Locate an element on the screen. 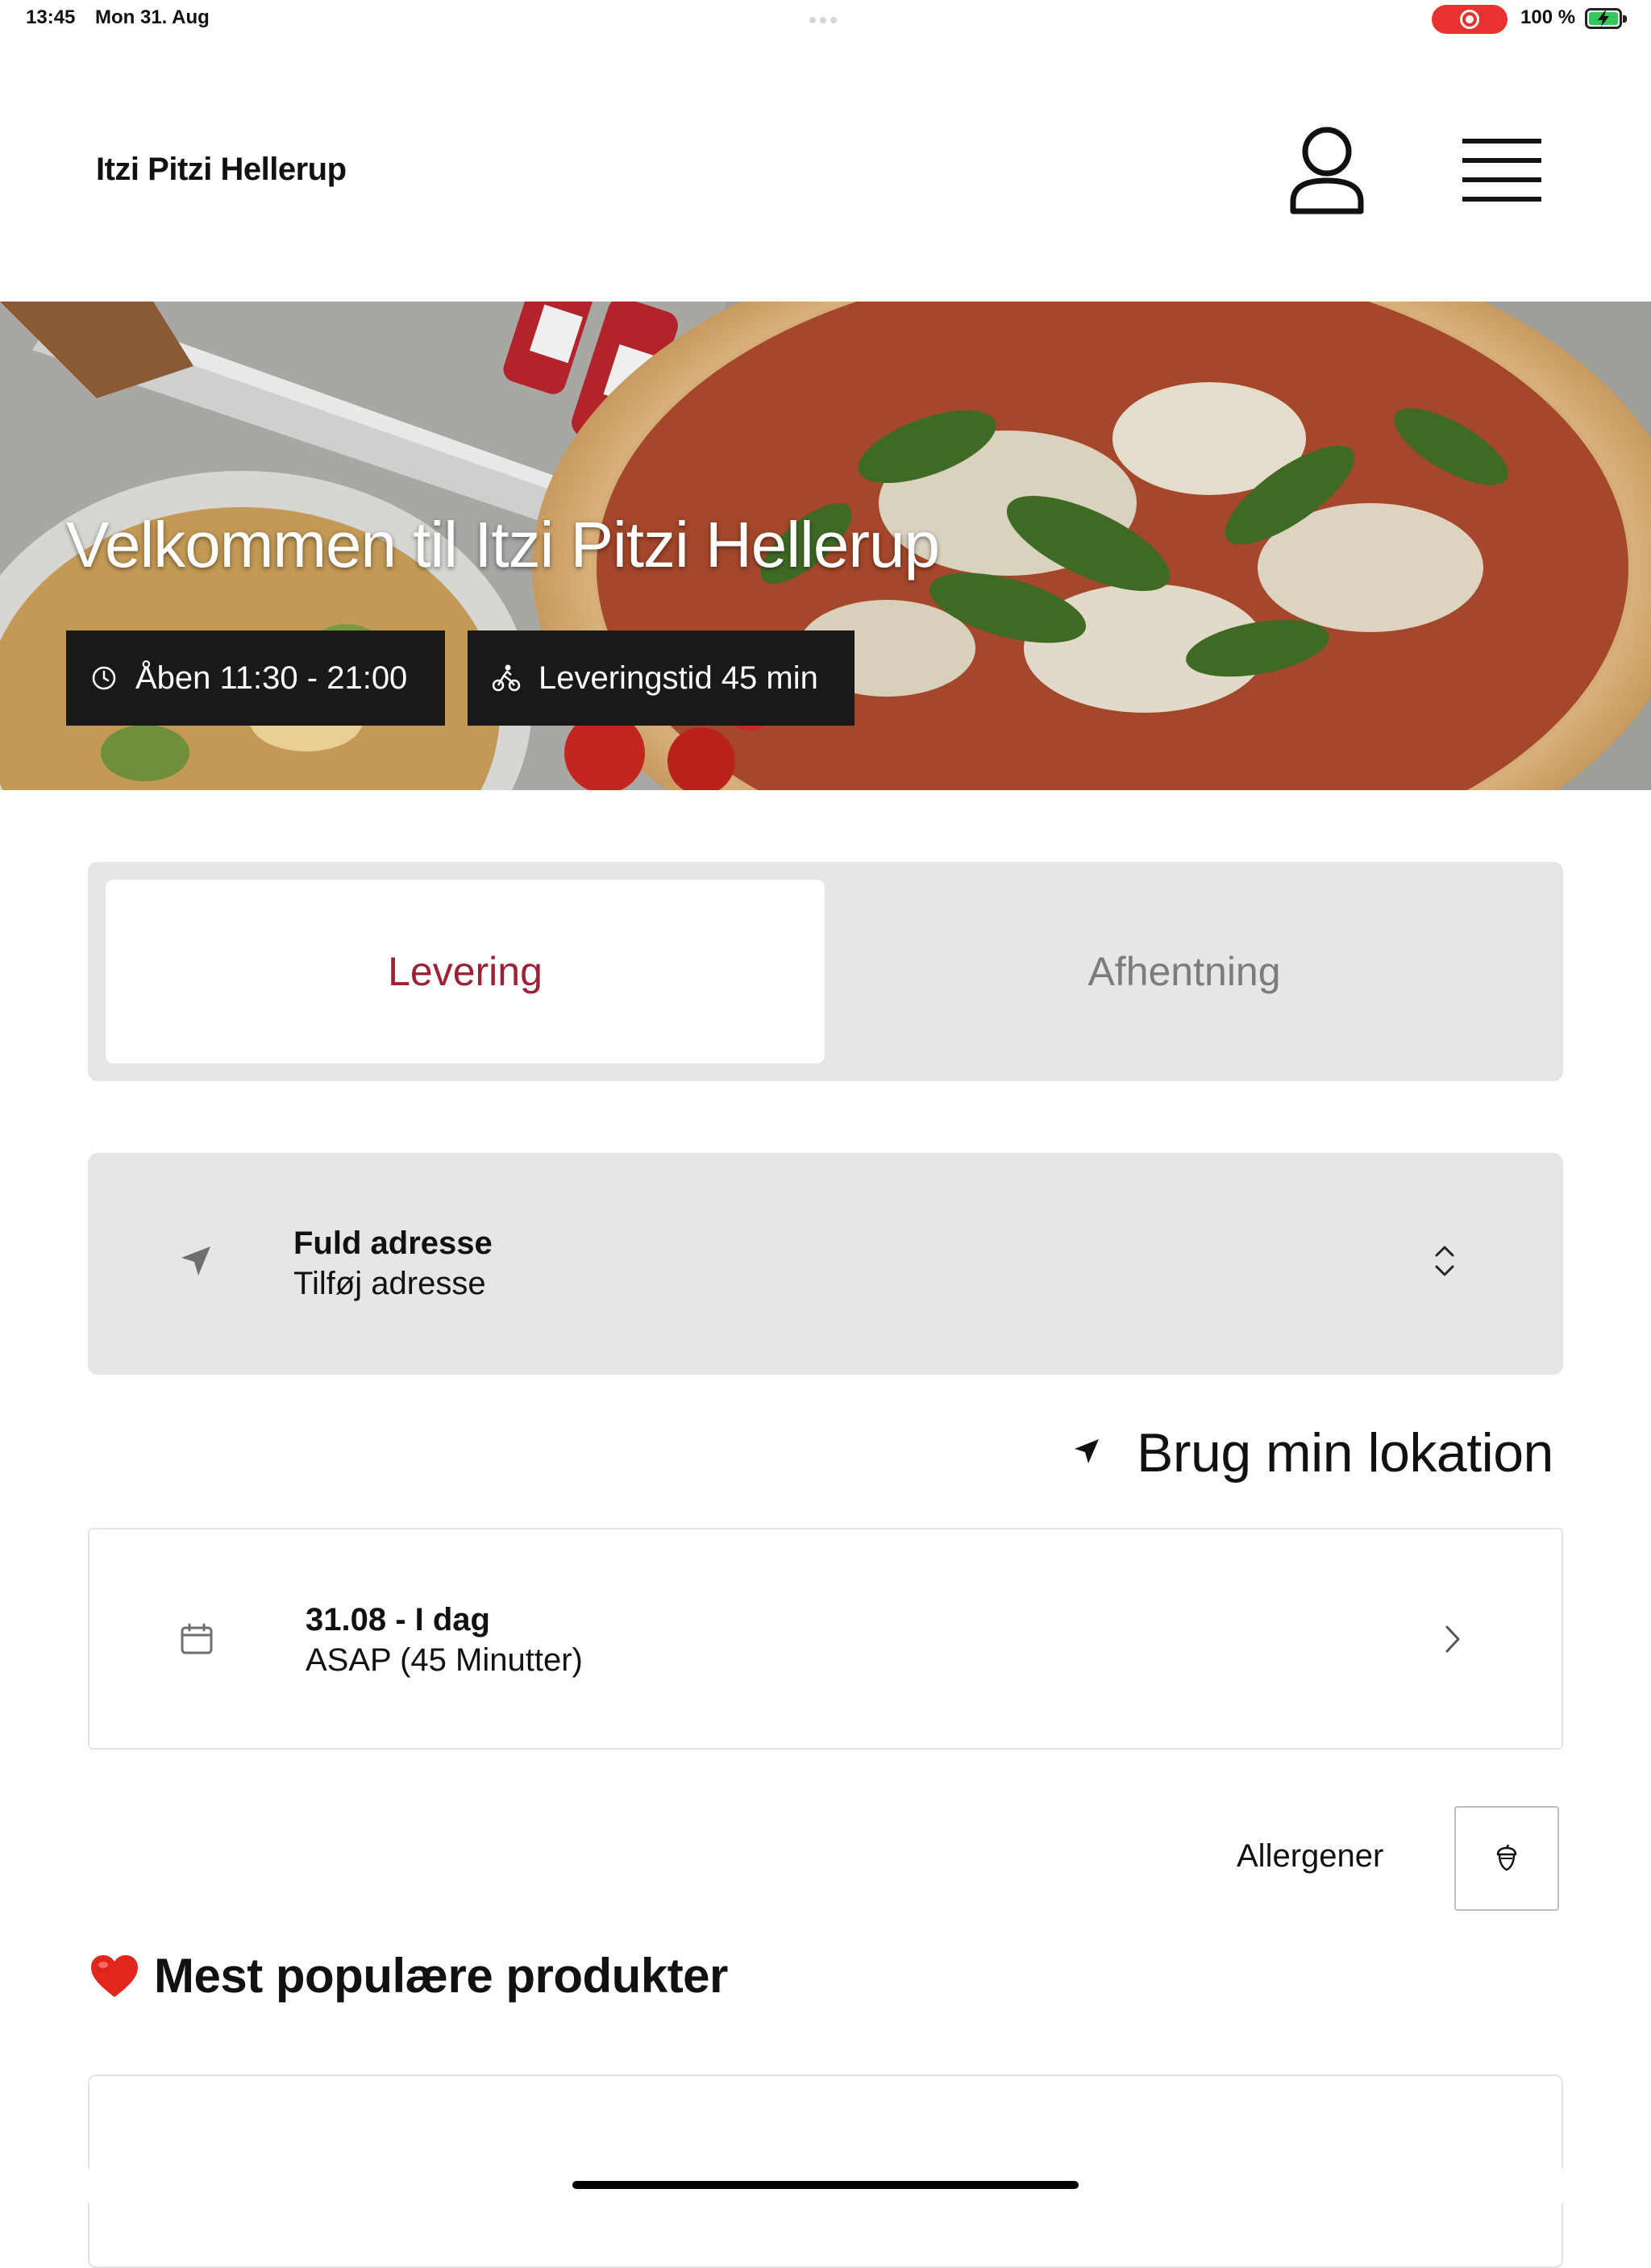 This screenshot has height=2268, width=1651. user-account-button is located at coordinates (1327, 171).